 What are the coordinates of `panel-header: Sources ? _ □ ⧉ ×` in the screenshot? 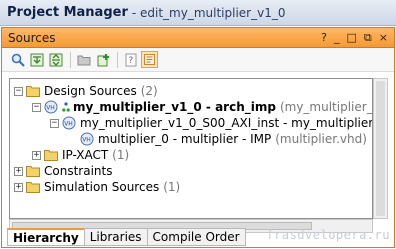 It's located at (198, 38).